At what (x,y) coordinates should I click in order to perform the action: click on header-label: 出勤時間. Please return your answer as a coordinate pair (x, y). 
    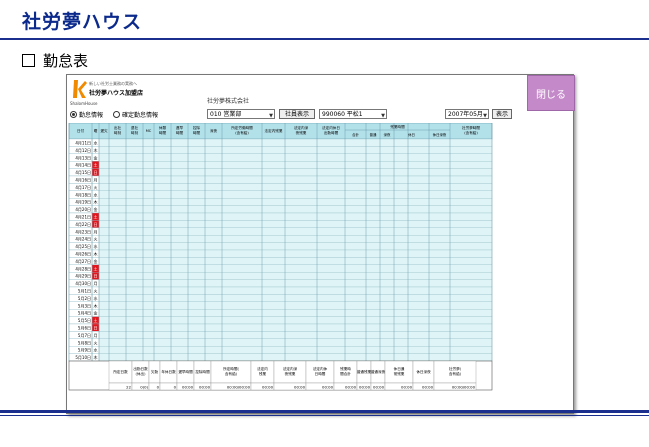
    Looking at the image, I should click on (331, 132).